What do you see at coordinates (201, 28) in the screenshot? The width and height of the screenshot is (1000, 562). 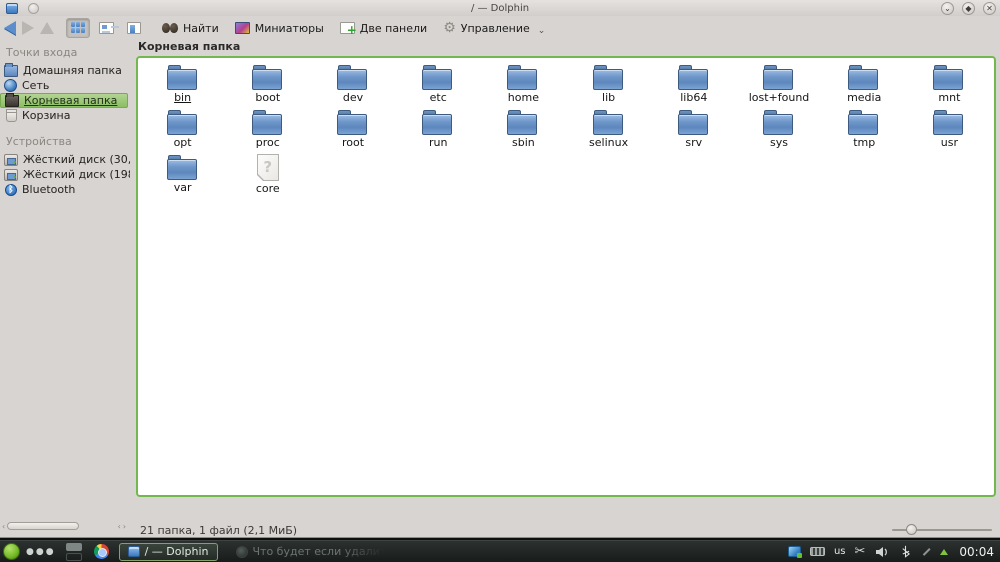 I see `find-label: Найти` at bounding box center [201, 28].